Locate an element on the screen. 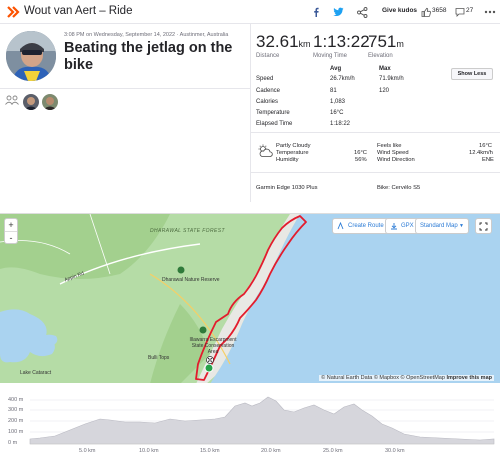 This screenshot has width=500, height=458. more-options-icon is located at coordinates (490, 12).